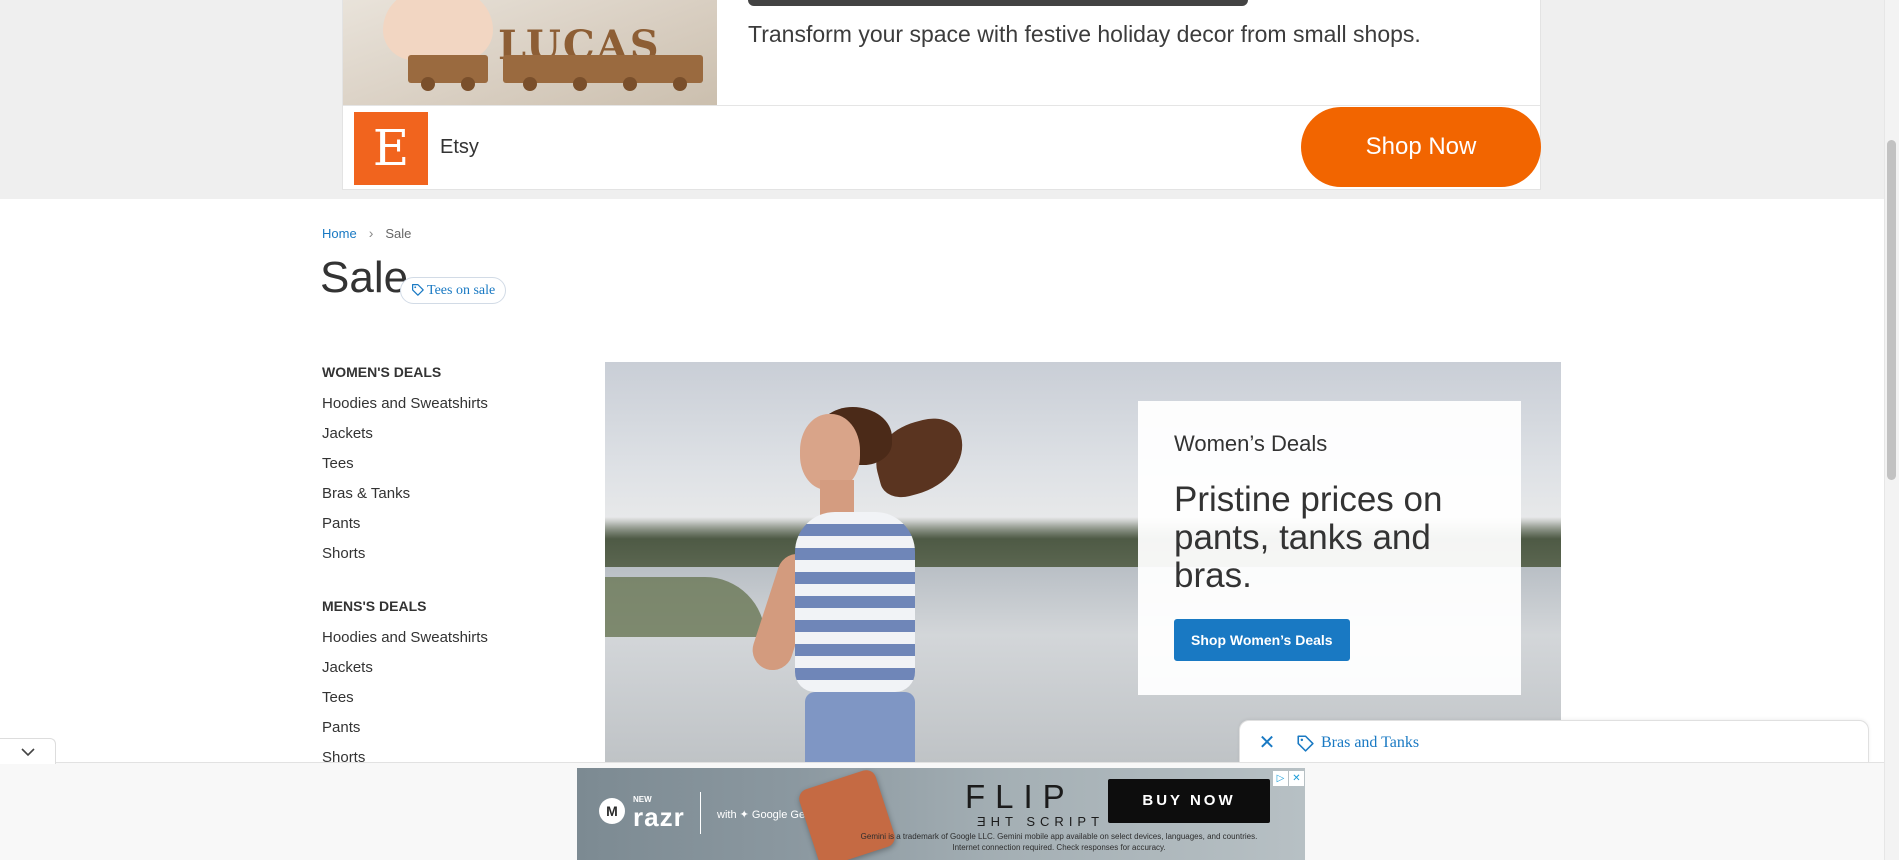 This screenshot has height=860, width=1899. What do you see at coordinates (459, 147) in the screenshot?
I see `ad-brand-name: Etsy` at bounding box center [459, 147].